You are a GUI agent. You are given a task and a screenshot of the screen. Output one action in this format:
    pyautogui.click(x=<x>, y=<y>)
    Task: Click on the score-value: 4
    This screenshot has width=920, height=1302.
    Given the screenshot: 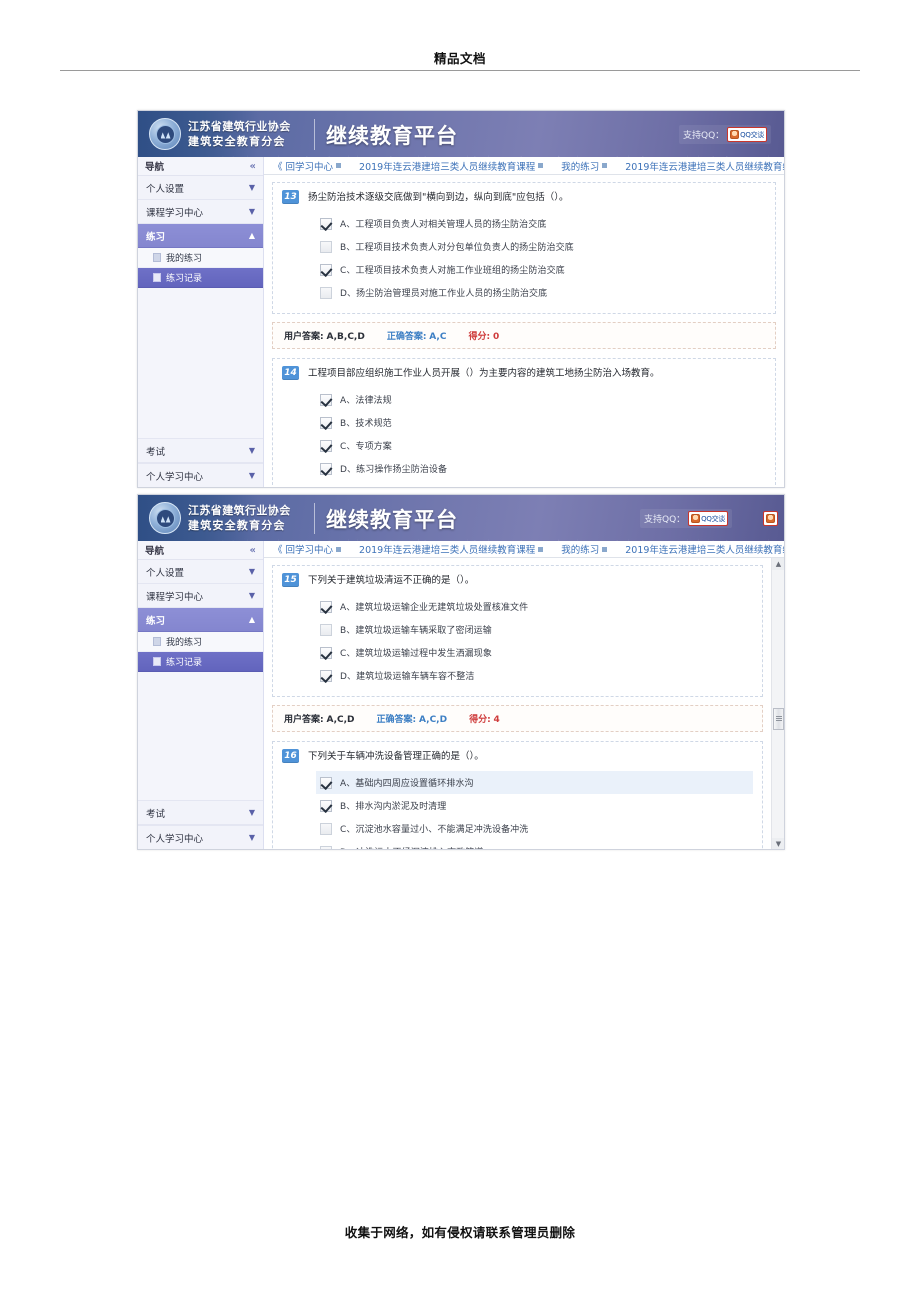 What is the action you would take?
    pyautogui.click(x=496, y=720)
    